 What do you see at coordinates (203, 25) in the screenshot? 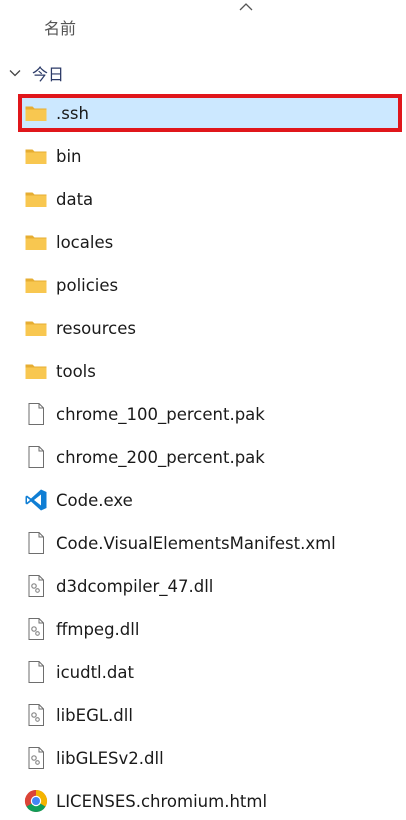
I see `column-header: 名前` at bounding box center [203, 25].